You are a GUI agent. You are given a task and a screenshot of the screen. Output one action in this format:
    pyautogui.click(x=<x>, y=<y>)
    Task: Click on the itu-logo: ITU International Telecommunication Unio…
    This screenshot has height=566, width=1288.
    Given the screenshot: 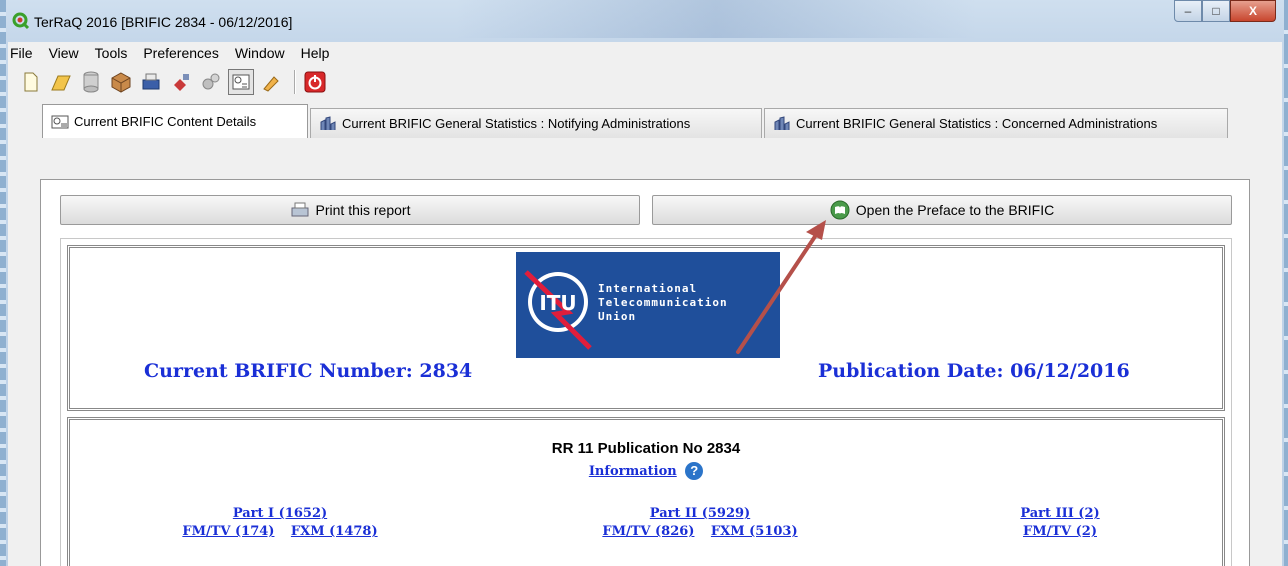 What is the action you would take?
    pyautogui.click(x=648, y=305)
    